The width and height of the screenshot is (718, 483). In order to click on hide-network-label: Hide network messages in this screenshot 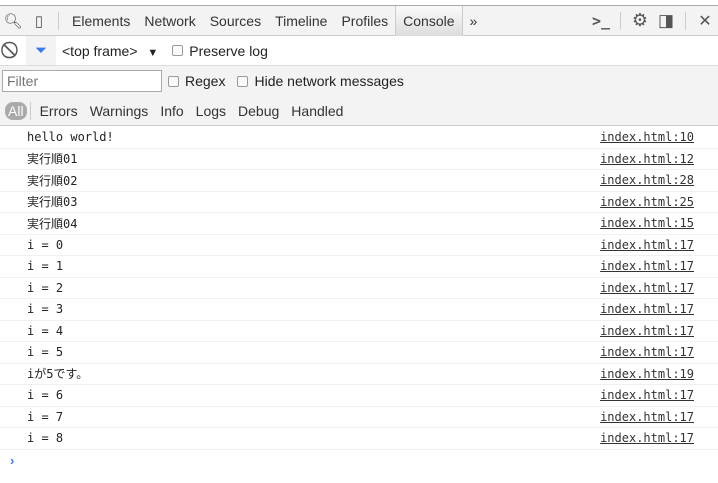, I will do `click(329, 81)`.